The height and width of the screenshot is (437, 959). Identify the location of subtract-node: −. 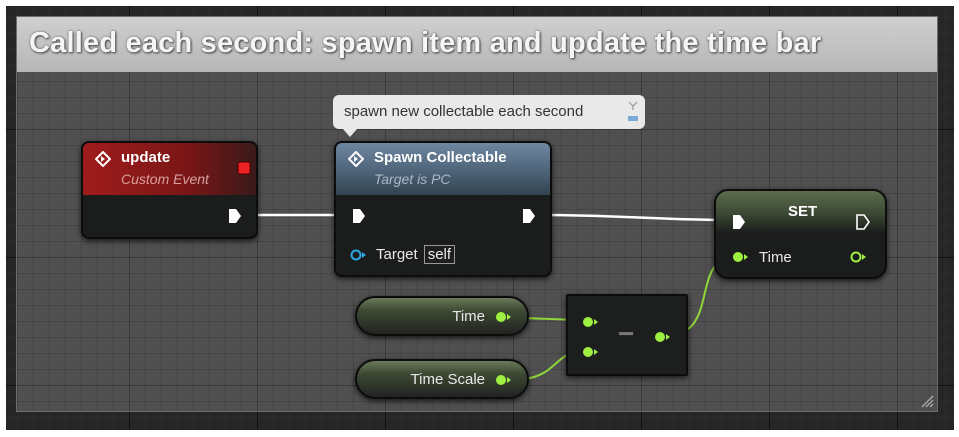
(627, 335).